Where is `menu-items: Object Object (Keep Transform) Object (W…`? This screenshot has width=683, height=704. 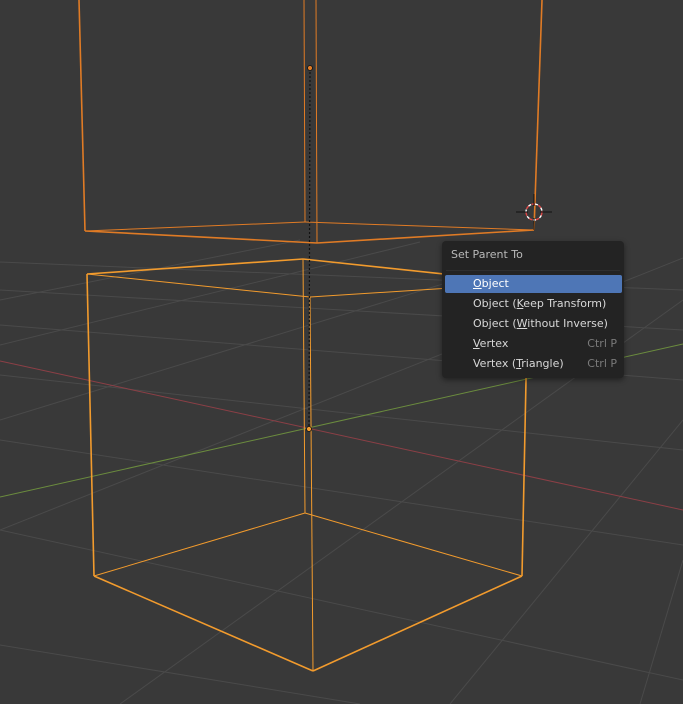 menu-items: Object Object (Keep Transform) Object (W… is located at coordinates (533, 325).